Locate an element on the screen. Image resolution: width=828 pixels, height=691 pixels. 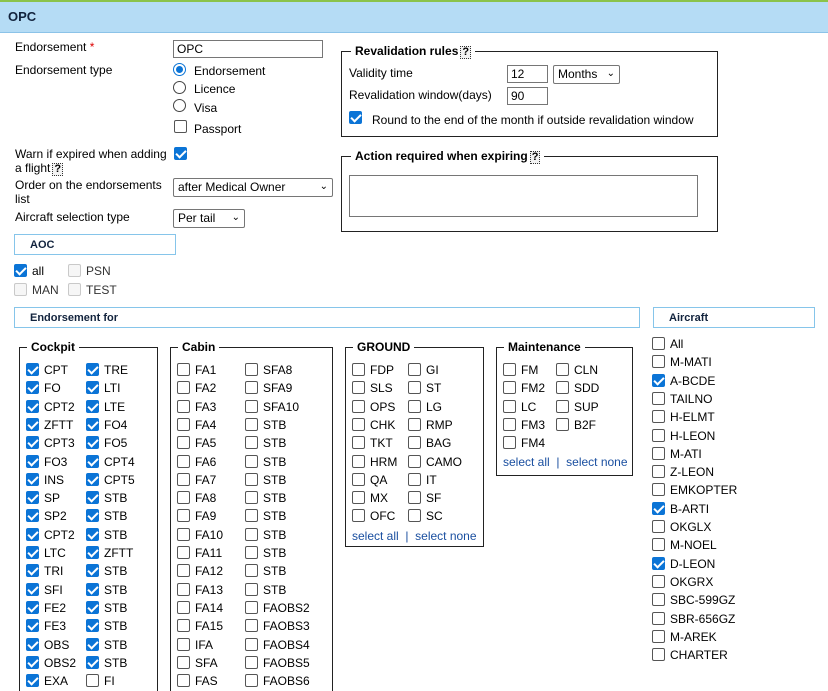
validity-unit-select: Months ⌄ is located at coordinates (586, 74).